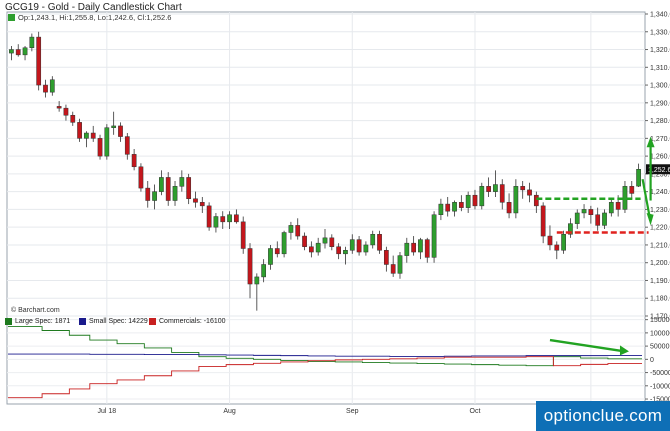 The image size is (670, 431). I want to click on price-y-tick-label: 1,340.0, so click(660, 15).